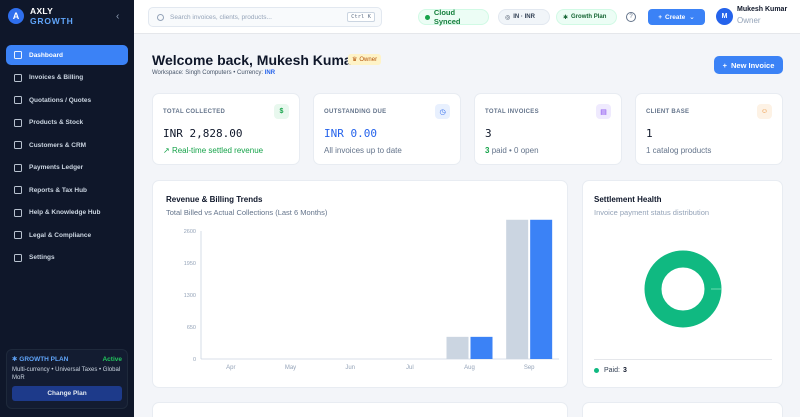 The width and height of the screenshot is (800, 417). Describe the element at coordinates (160, 17) in the screenshot. I see `search-icon` at that location.